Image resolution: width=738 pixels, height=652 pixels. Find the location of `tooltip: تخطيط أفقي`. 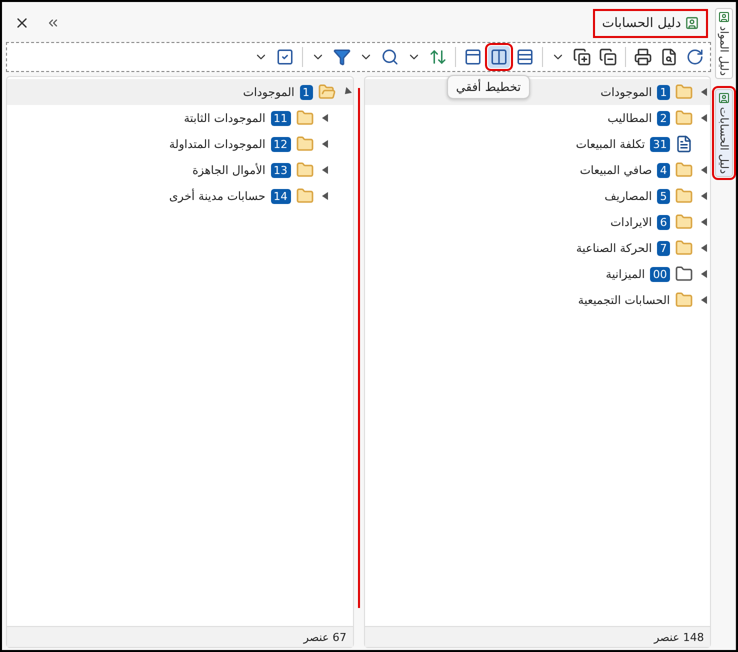

tooltip: تخطيط أفقي is located at coordinates (488, 87).